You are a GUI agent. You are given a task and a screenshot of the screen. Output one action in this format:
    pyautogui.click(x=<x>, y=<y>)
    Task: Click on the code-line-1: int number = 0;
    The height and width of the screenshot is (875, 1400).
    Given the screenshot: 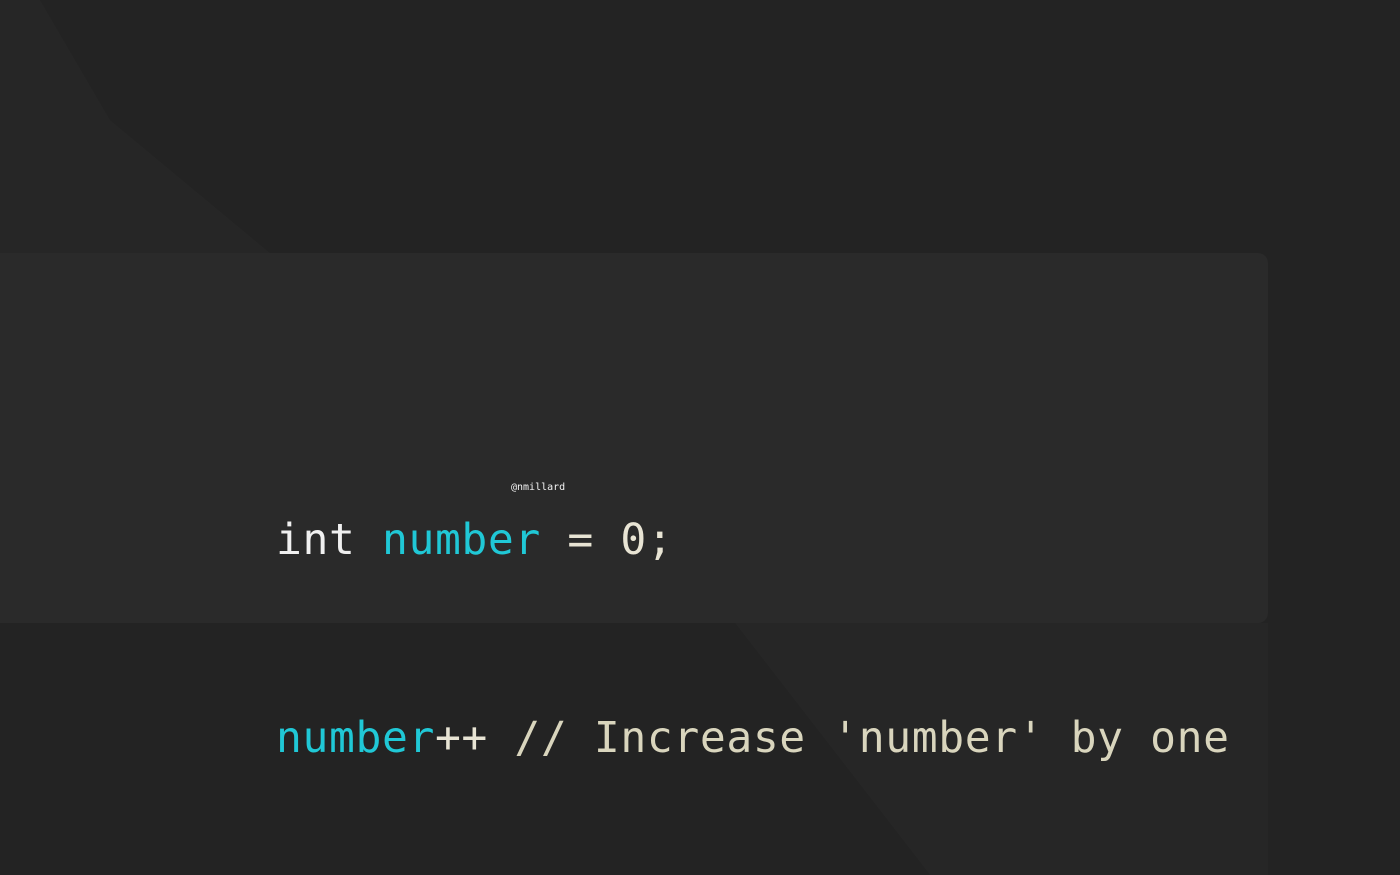 What is the action you would take?
    pyautogui.click(x=753, y=540)
    